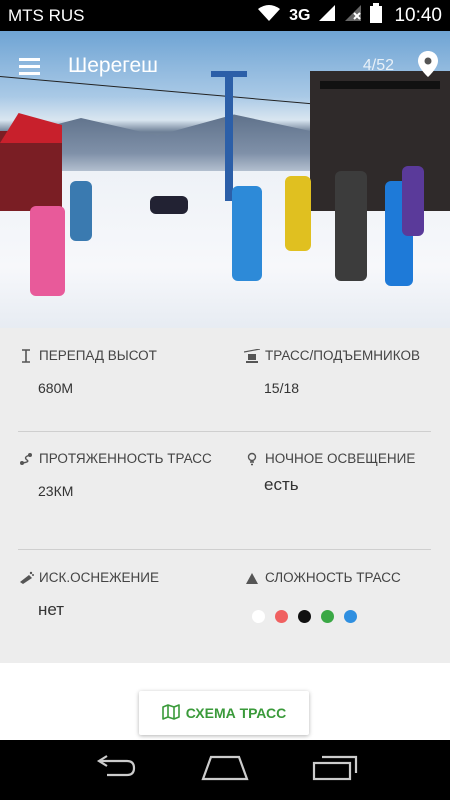 The height and width of the screenshot is (800, 450). I want to click on back-icon, so click(115, 770).